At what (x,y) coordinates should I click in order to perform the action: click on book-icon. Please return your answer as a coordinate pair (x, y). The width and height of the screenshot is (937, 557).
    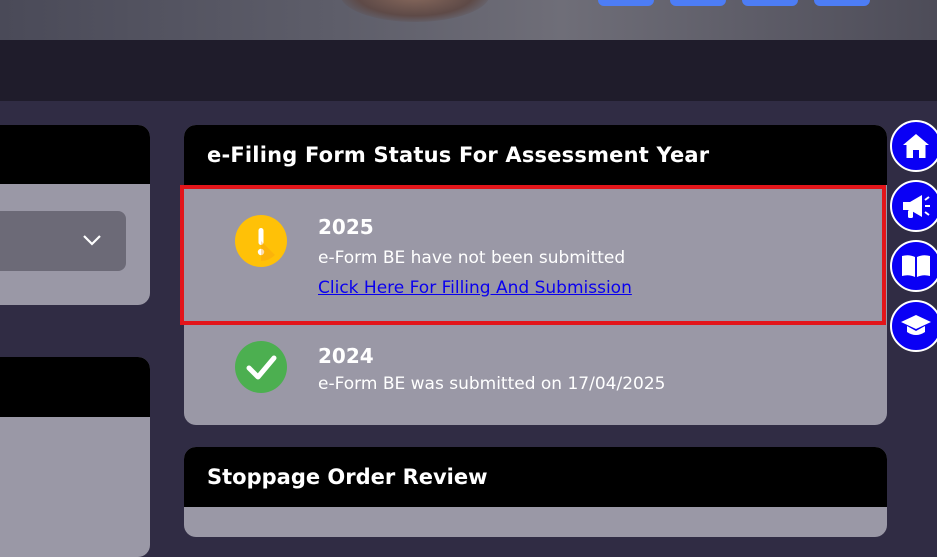
    Looking at the image, I should click on (916, 266).